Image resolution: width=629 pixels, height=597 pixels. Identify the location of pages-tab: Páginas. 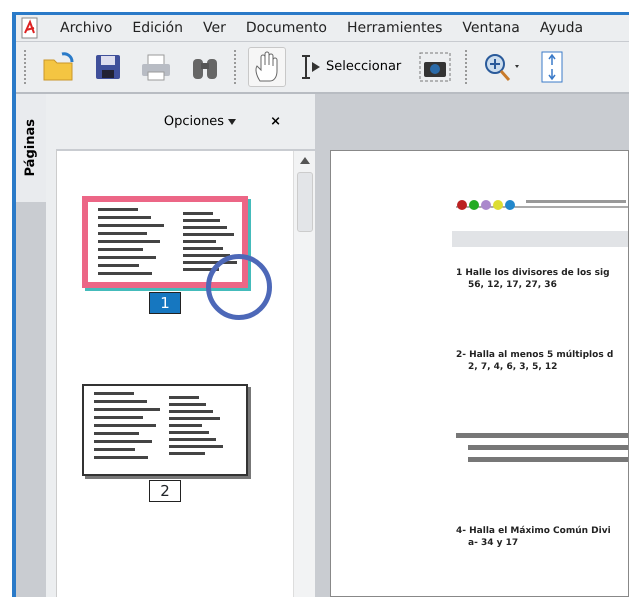
(31, 148).